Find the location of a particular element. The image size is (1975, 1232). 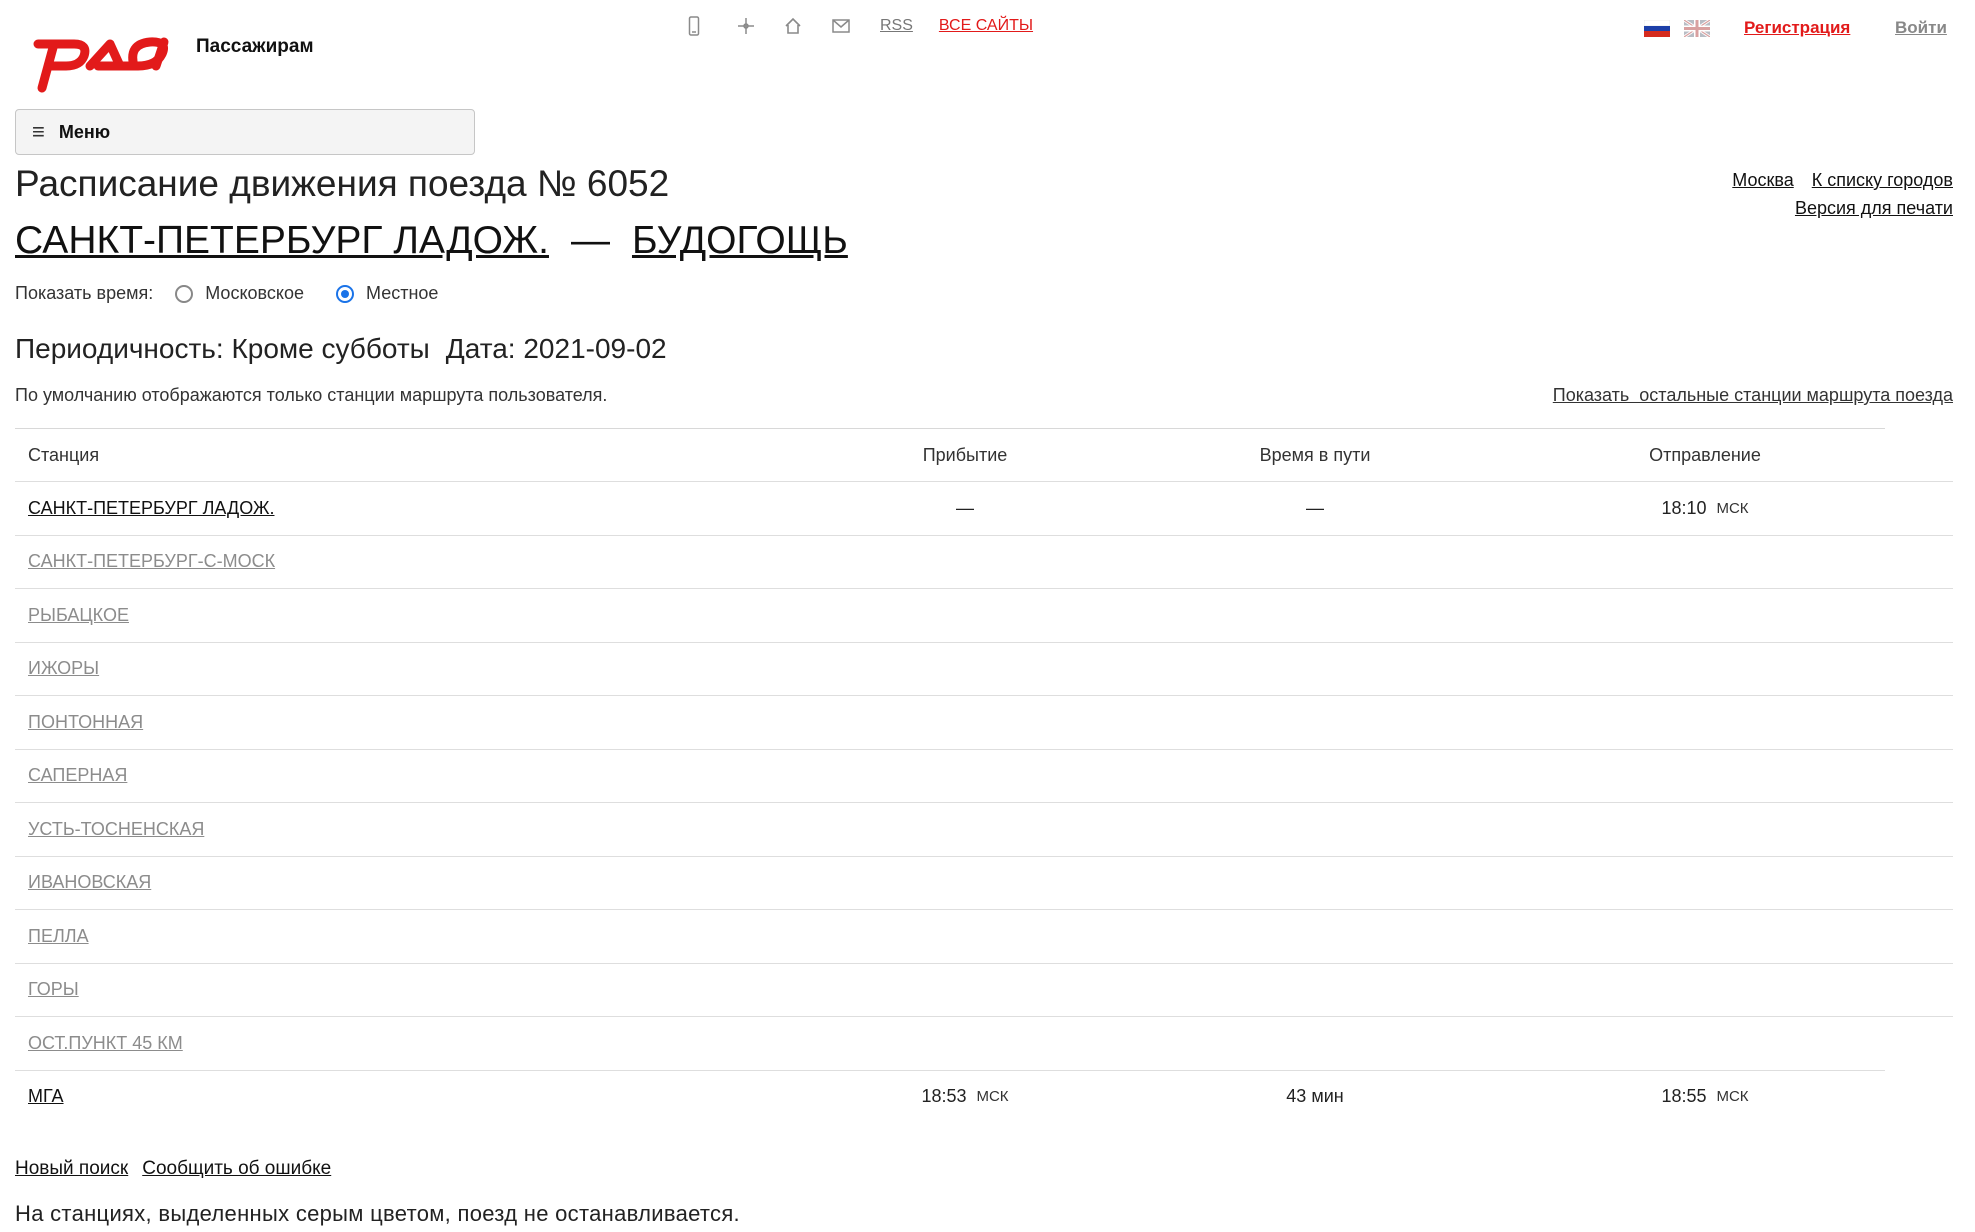

table-row: ИВАНОВСКАЯ is located at coordinates (984, 882).